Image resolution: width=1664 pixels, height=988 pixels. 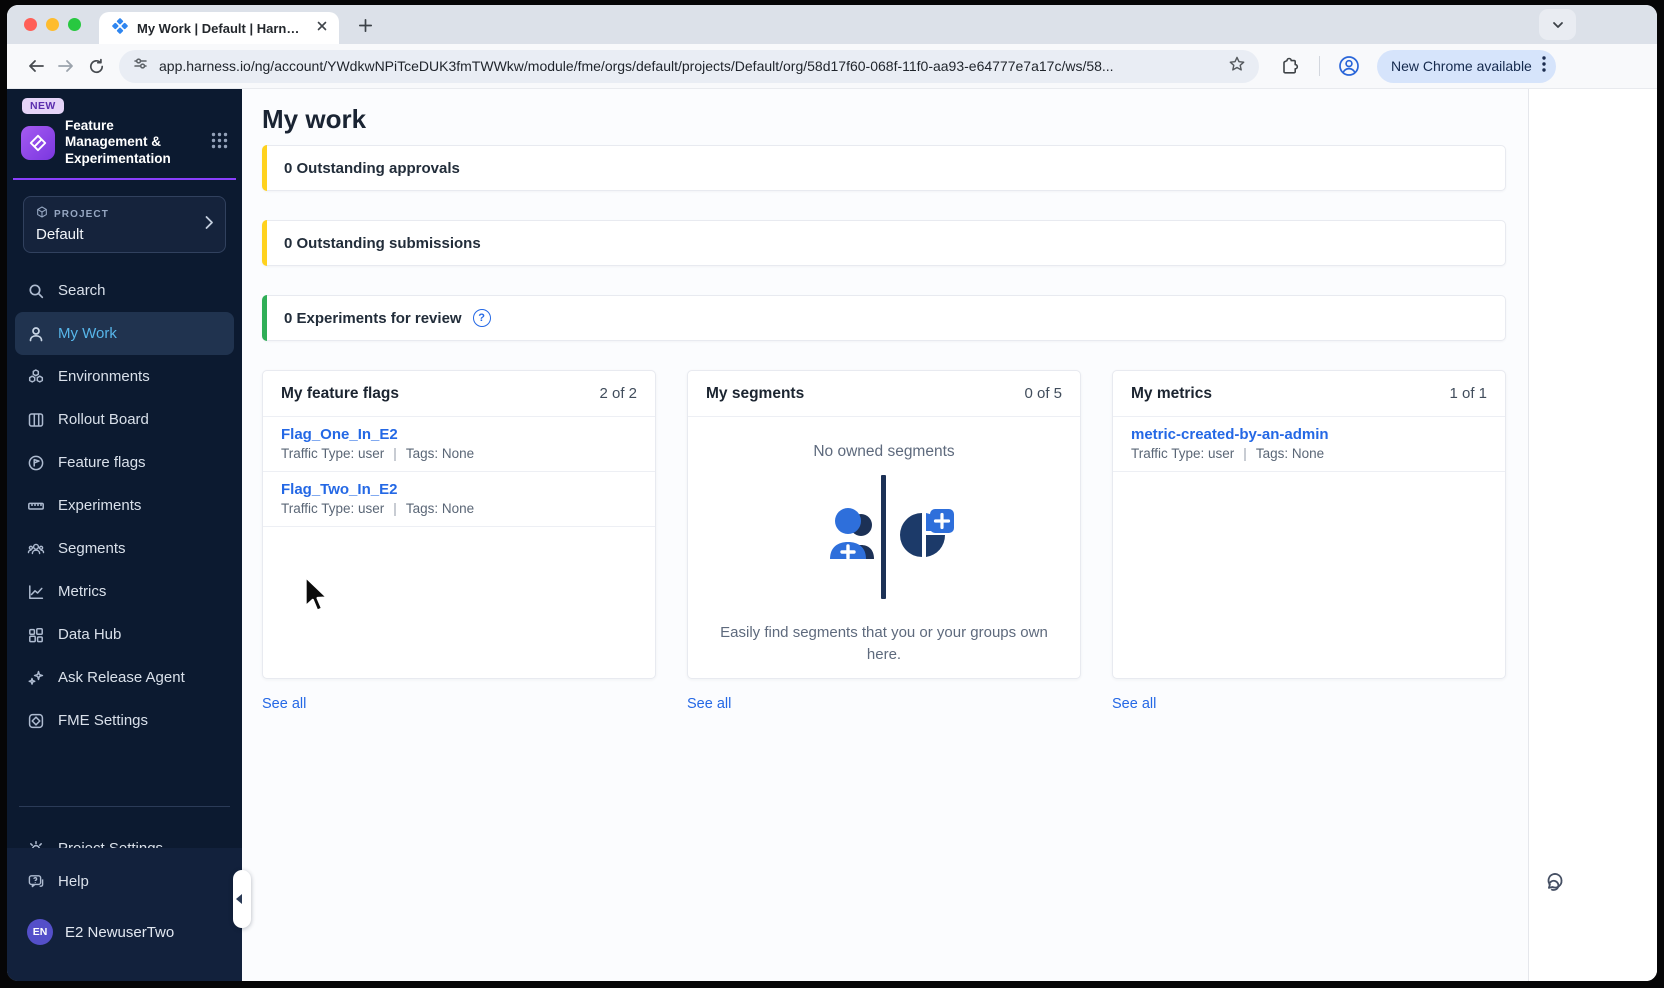 I want to click on sidebar-item-environments: Environments, so click(x=124, y=376).